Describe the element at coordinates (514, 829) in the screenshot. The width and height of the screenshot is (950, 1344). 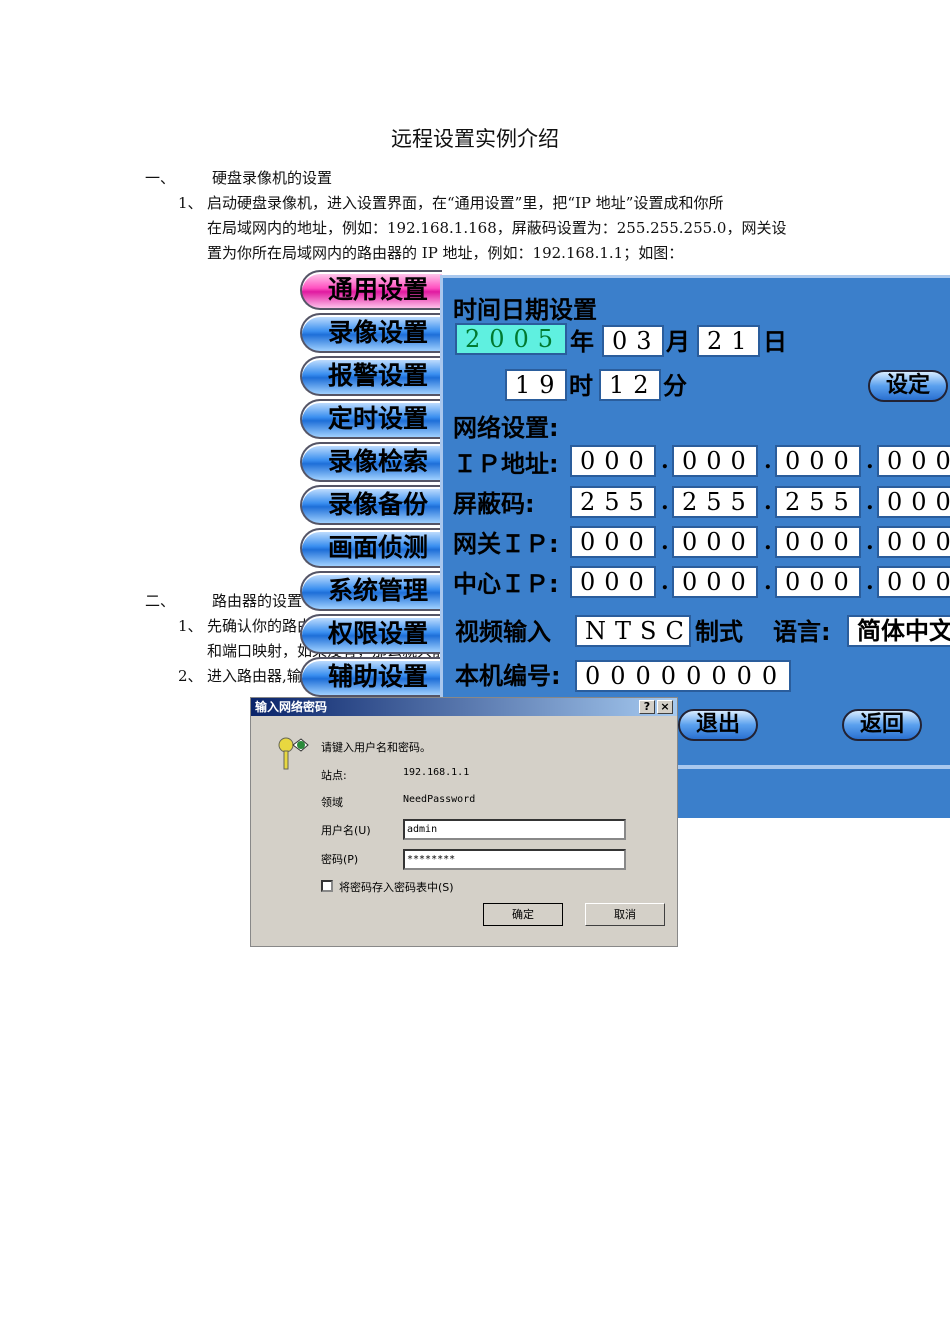
I see `username-input: admin` at that location.